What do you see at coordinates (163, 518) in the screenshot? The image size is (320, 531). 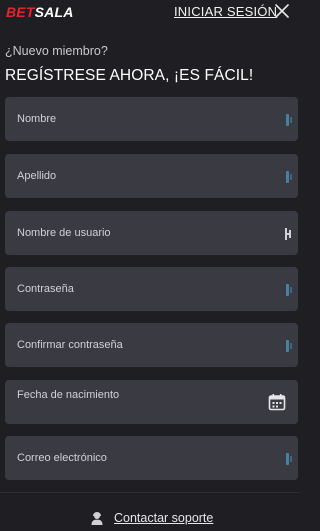 I see `contact-support-link: Contactar soporte` at bounding box center [163, 518].